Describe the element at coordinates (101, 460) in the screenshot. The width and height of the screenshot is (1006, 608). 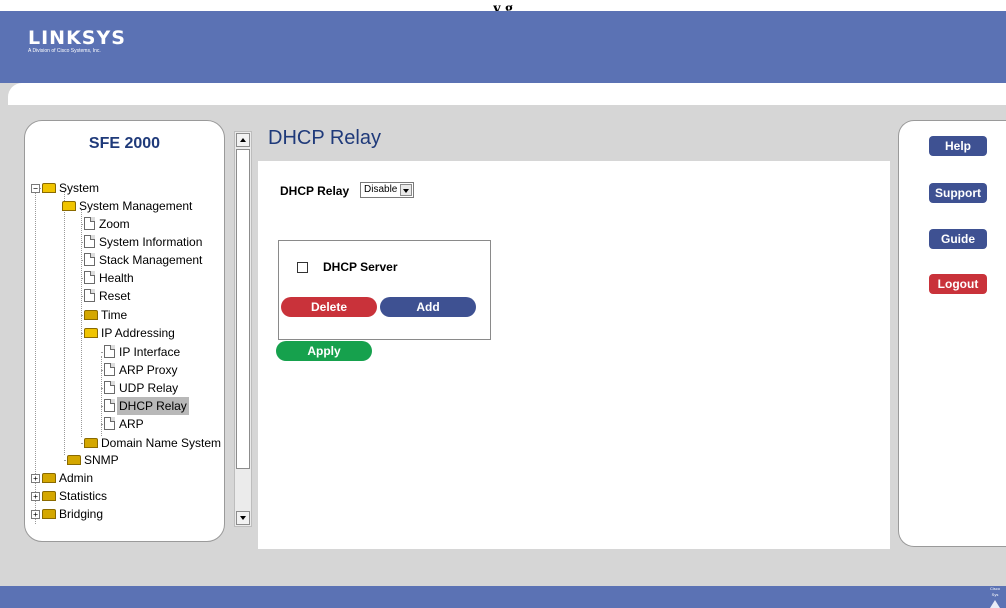
I see `tree-item-label: SNMP` at that location.